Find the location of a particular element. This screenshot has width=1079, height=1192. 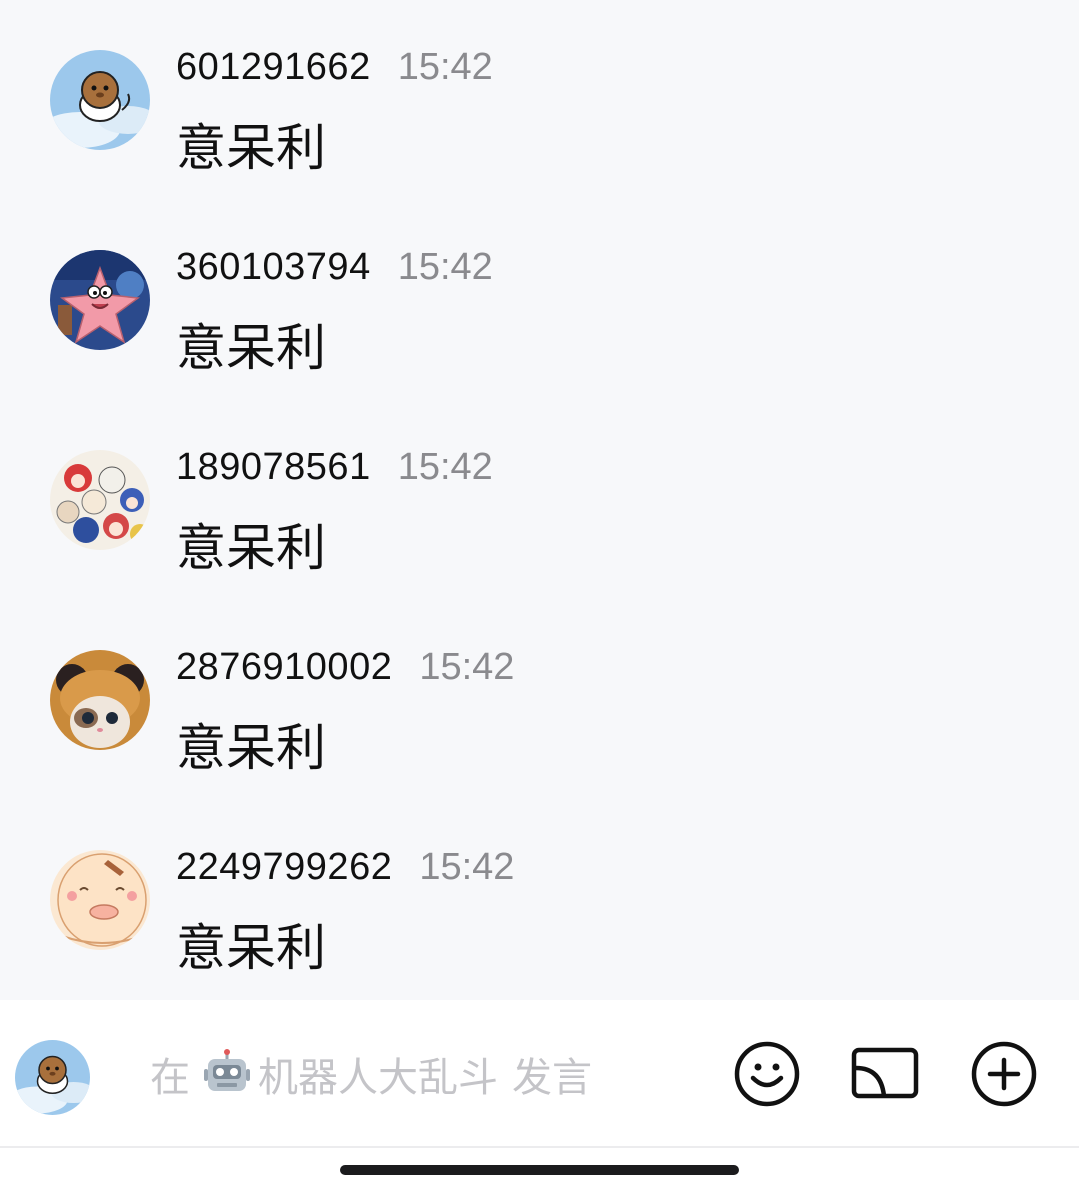

sender-name: 360103794 is located at coordinates (273, 267).